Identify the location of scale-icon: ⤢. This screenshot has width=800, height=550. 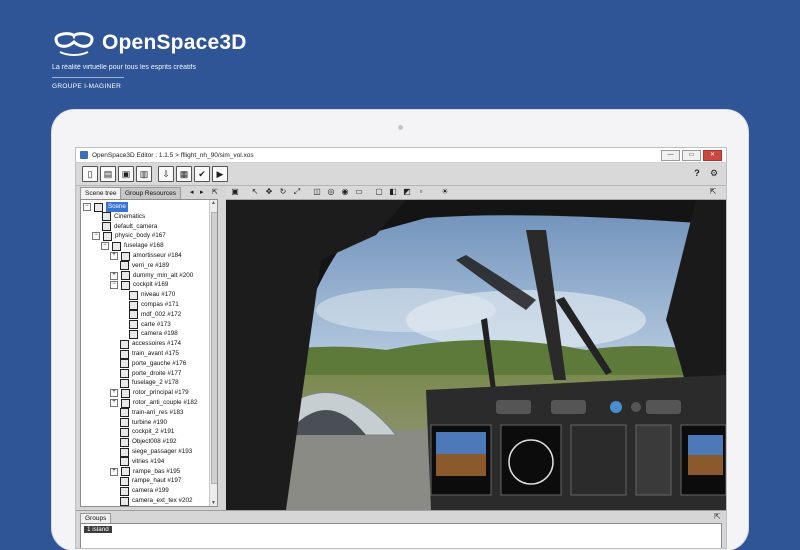
(297, 192).